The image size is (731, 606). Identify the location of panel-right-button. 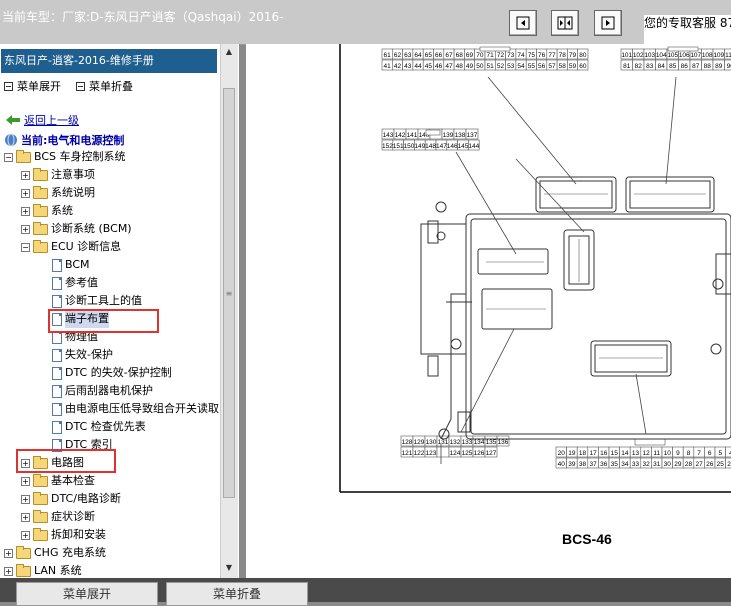
(608, 23).